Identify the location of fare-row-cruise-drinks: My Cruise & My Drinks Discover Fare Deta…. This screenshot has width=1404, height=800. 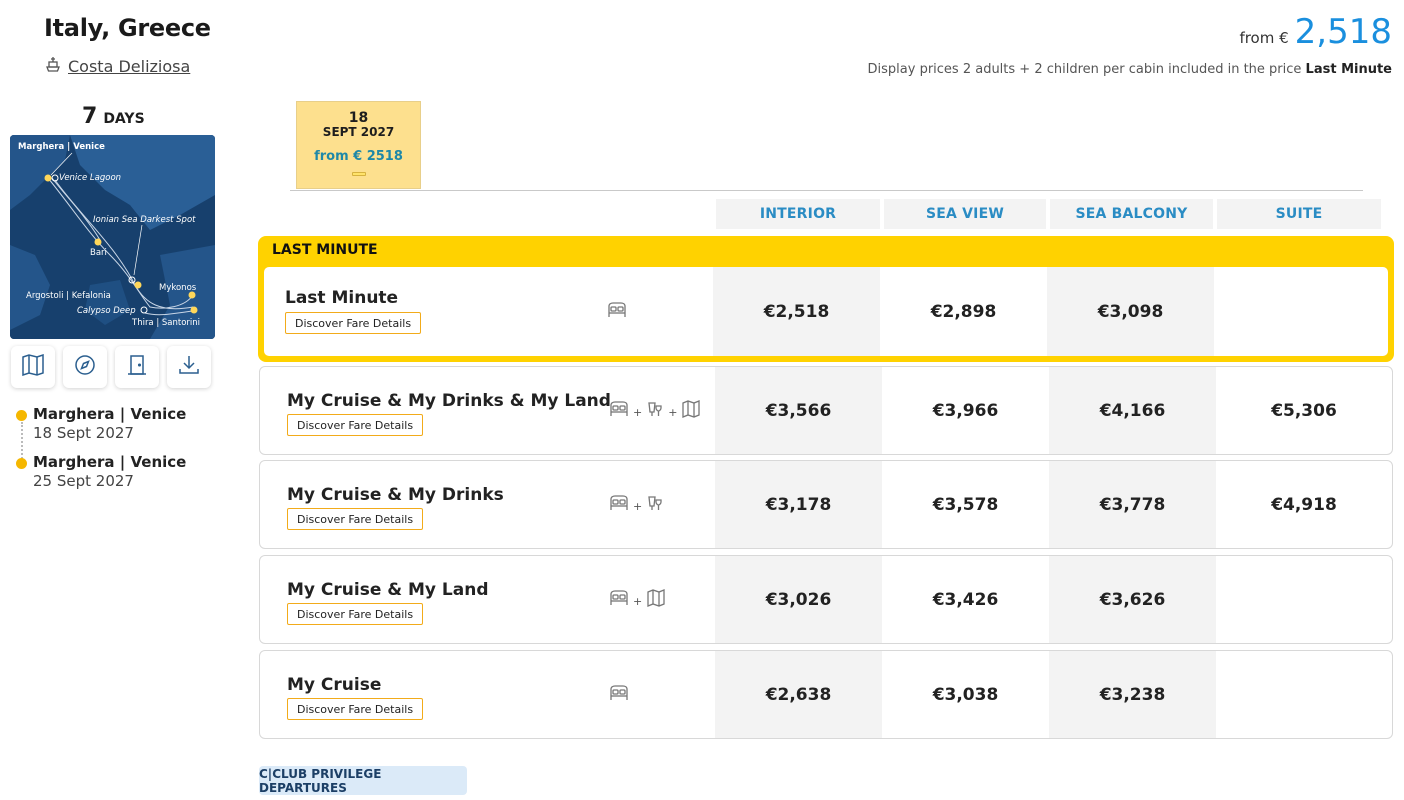
(826, 504).